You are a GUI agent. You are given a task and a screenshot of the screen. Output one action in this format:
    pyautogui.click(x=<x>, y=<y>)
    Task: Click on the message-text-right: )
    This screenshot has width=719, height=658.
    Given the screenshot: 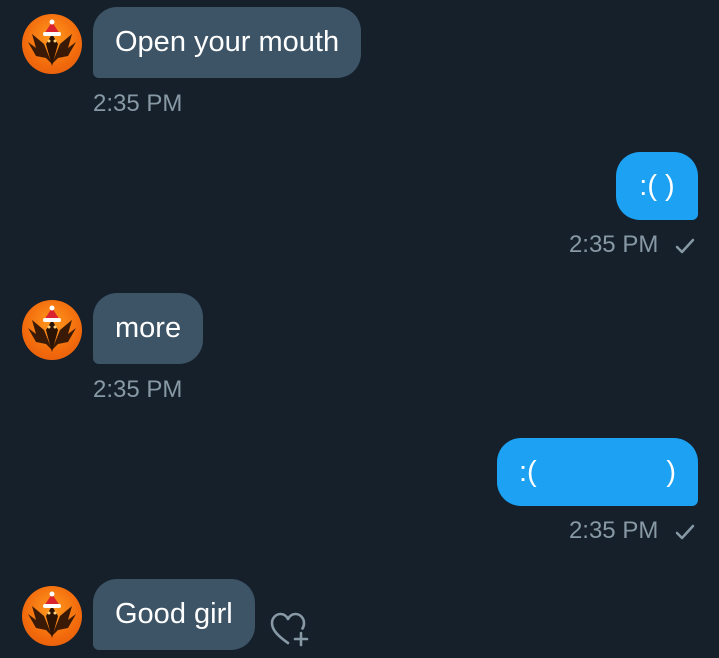 What is the action you would take?
    pyautogui.click(x=671, y=471)
    